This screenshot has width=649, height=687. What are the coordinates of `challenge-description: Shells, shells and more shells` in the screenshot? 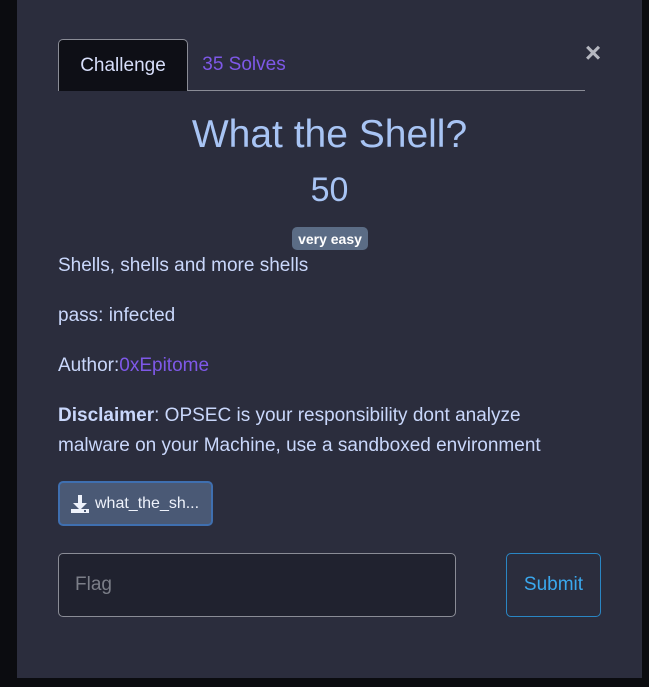 It's located at (183, 265).